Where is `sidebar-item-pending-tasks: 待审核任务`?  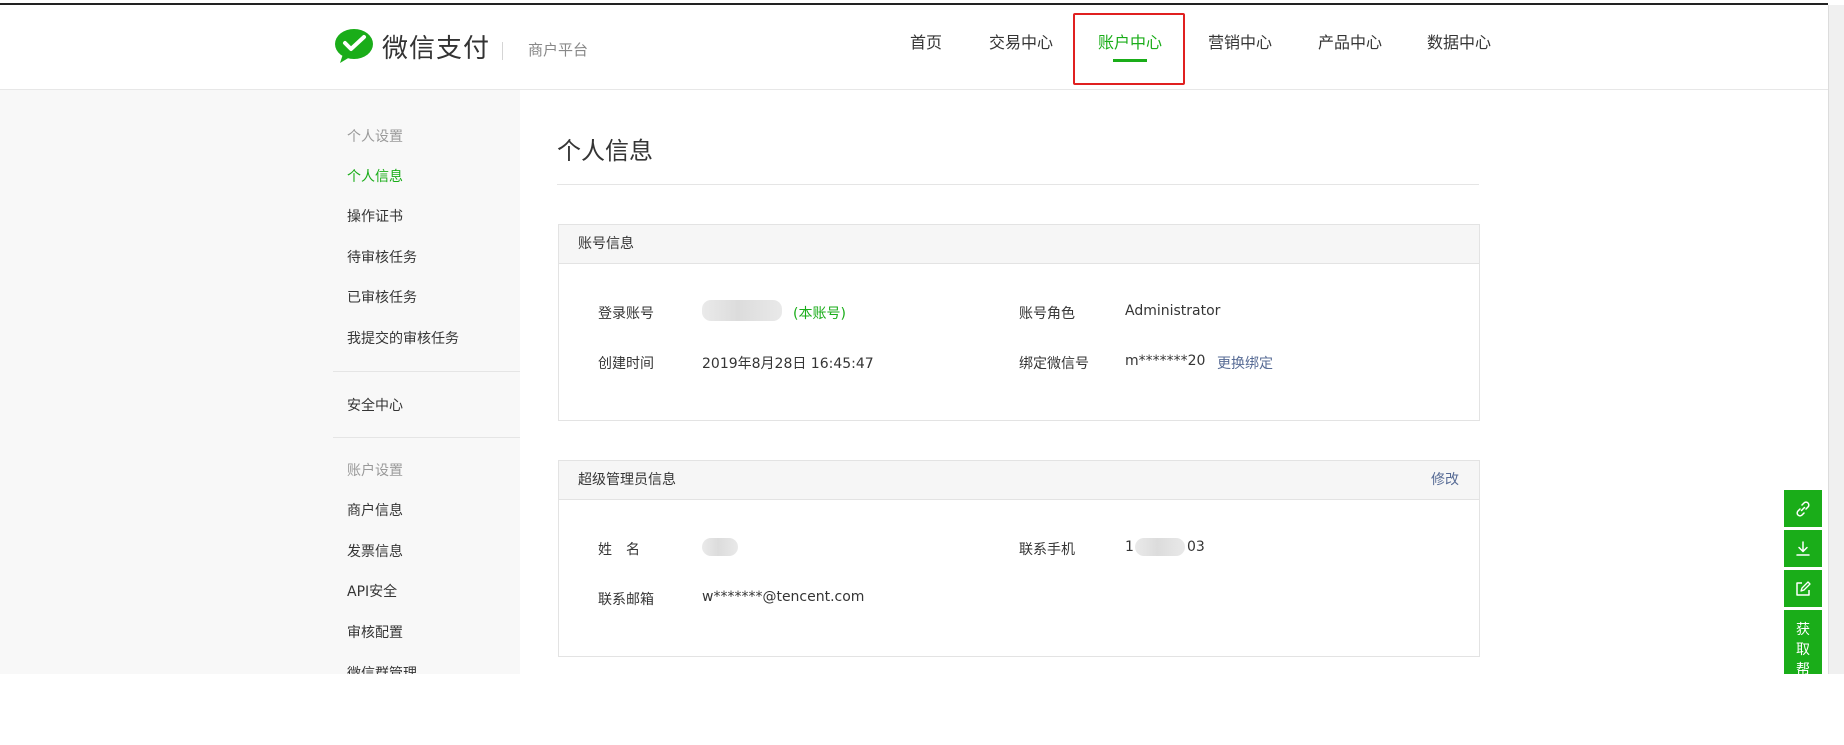 sidebar-item-pending-tasks: 待审核任务 is located at coordinates (382, 257).